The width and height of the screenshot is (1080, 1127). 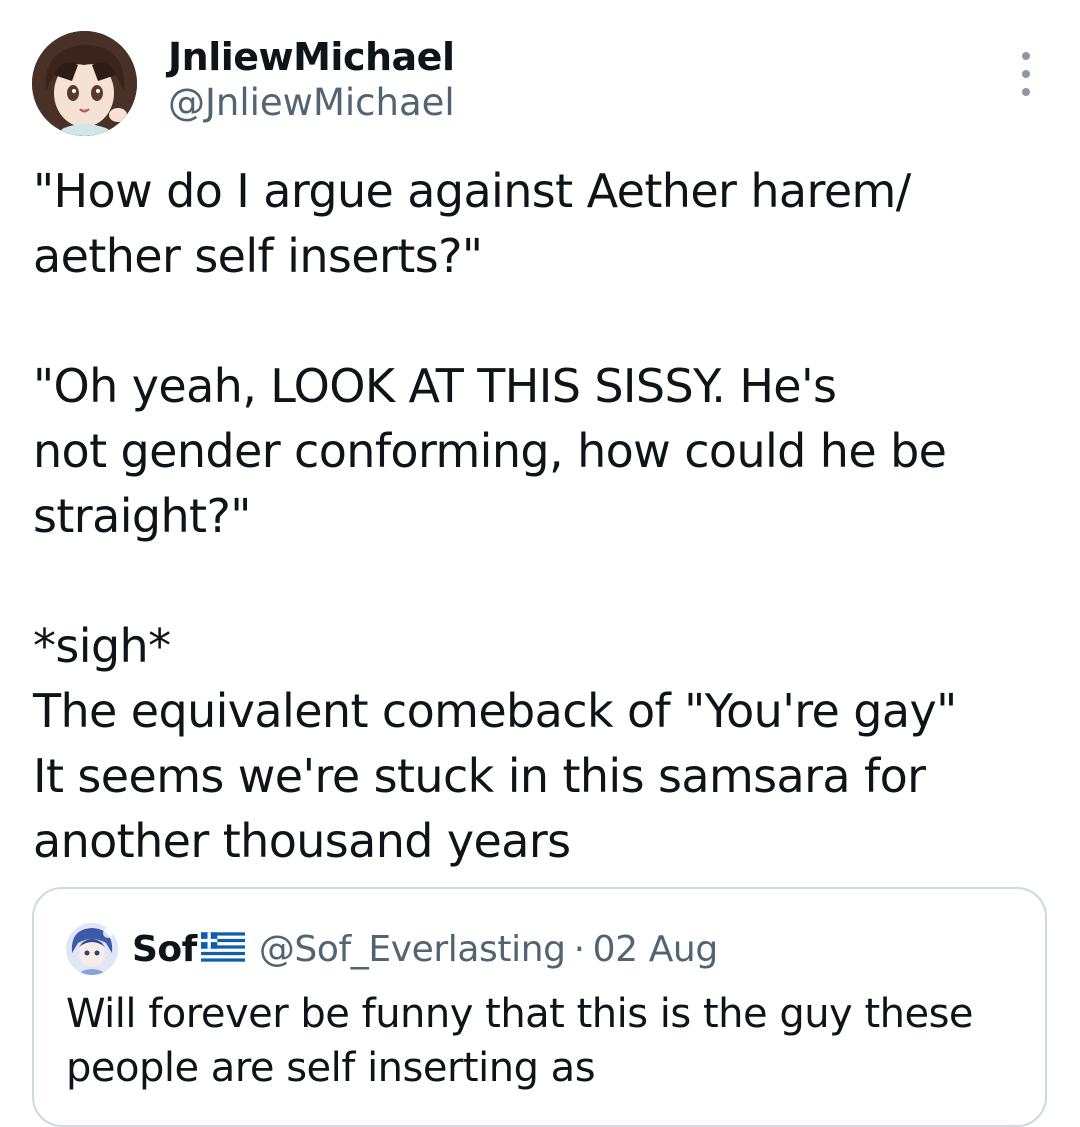 What do you see at coordinates (302, 841) in the screenshot?
I see `tweet-body-line: another thousand years` at bounding box center [302, 841].